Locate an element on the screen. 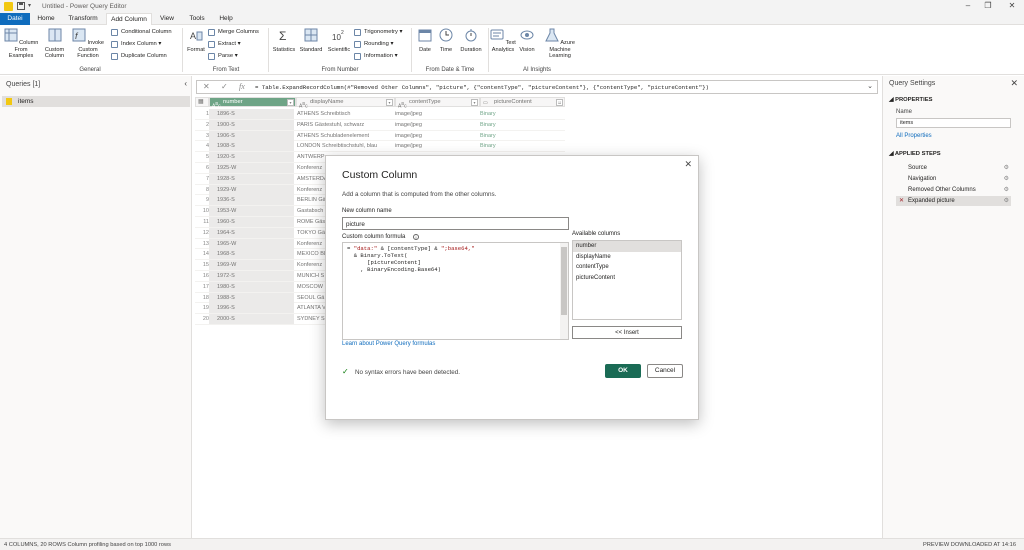  available-column-item: number is located at coordinates (627, 246).